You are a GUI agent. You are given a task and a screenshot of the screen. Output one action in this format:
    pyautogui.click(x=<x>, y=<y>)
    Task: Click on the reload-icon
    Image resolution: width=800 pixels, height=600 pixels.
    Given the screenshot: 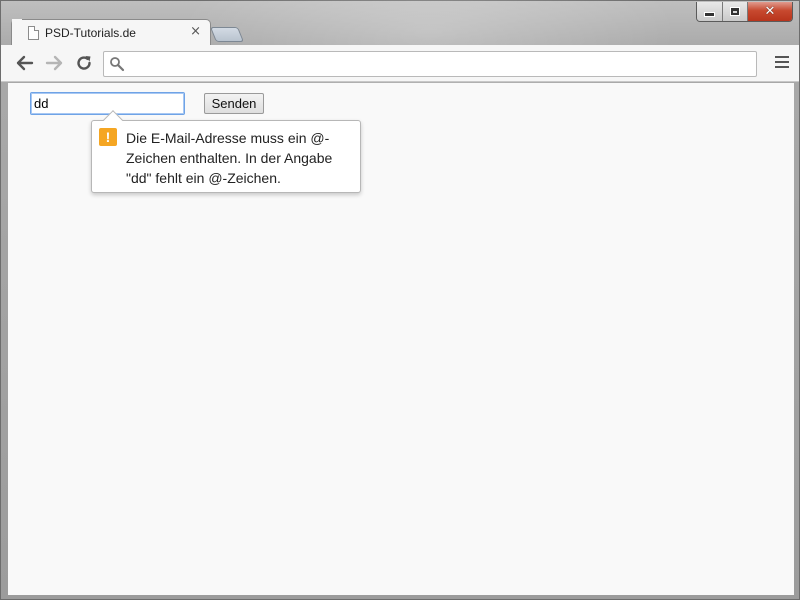 What is the action you would take?
    pyautogui.click(x=84, y=63)
    